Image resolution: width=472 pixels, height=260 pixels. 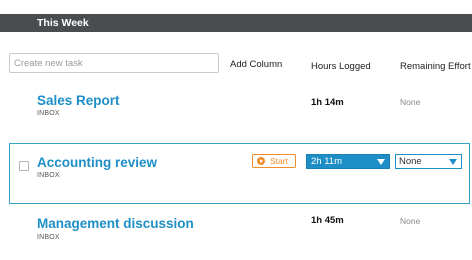 What do you see at coordinates (410, 161) in the screenshot?
I see `remaining-effort-value: None` at bounding box center [410, 161].